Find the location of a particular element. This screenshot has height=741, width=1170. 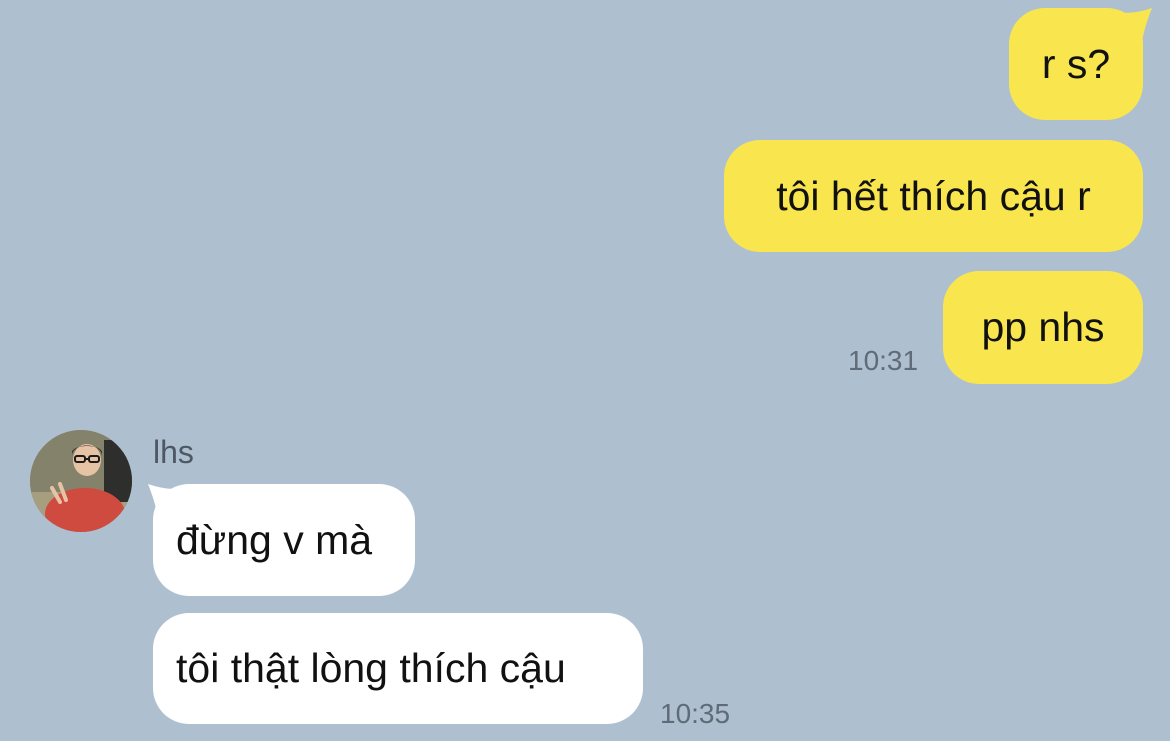

message-timestamp: 10:35 is located at coordinates (695, 713).